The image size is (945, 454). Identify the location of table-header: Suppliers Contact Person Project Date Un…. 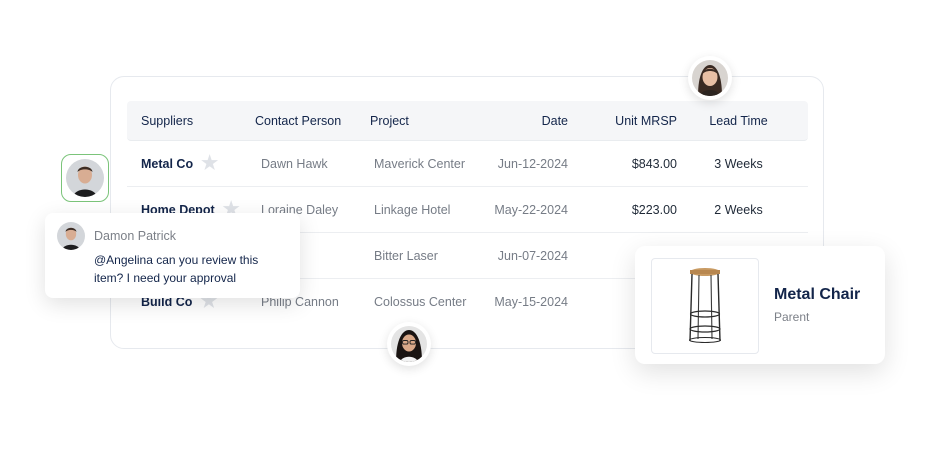
(467, 121).